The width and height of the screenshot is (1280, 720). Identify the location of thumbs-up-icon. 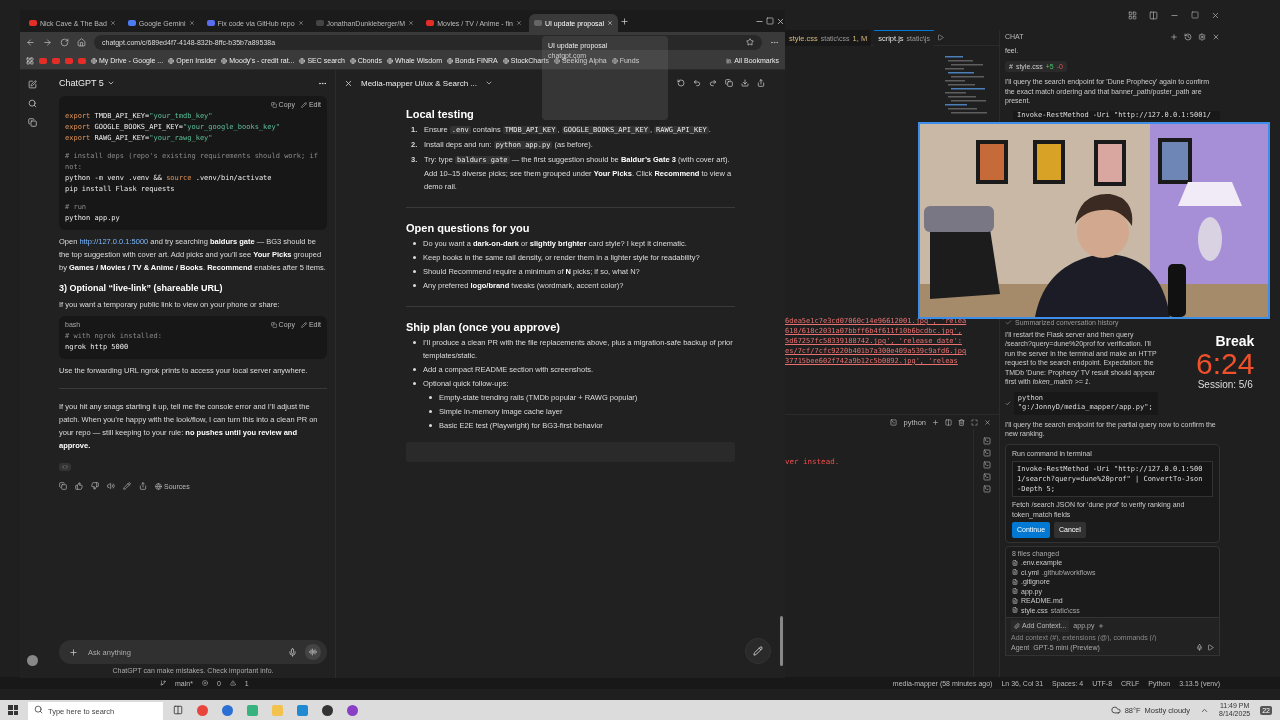
(79, 486).